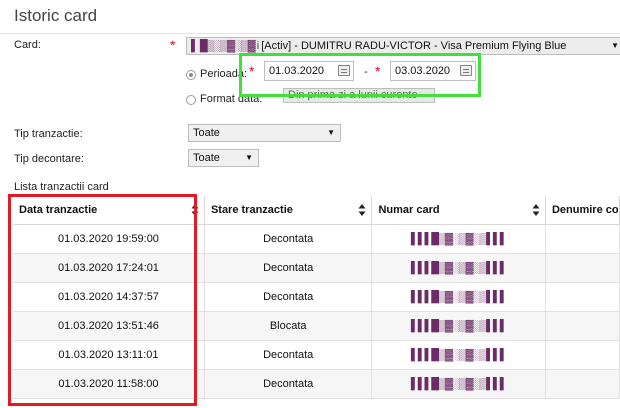  I want to click on settlement-type-select: Toate ▼, so click(223, 158).